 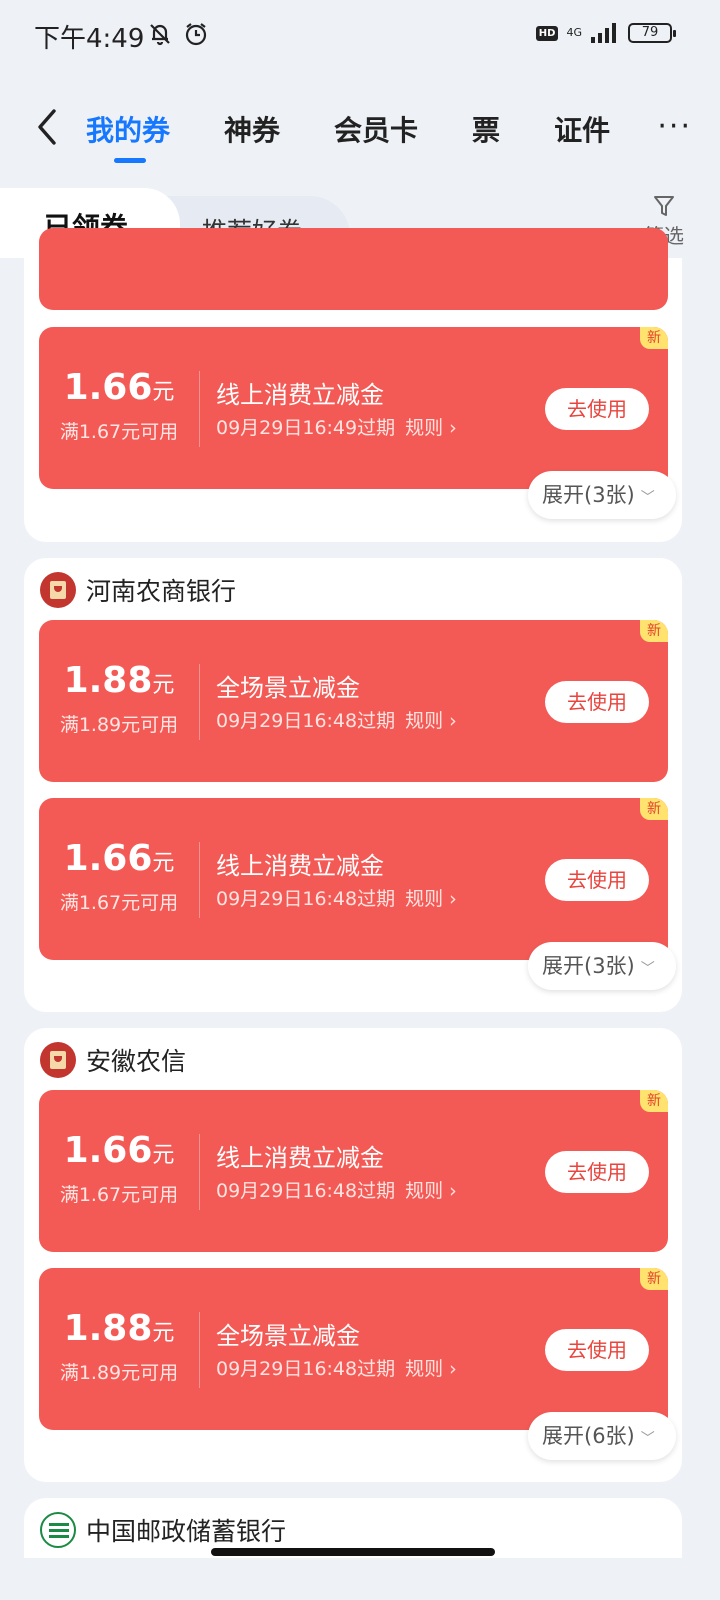 What do you see at coordinates (136, 1061) in the screenshot?
I see `bank-name: 安徽农信` at bounding box center [136, 1061].